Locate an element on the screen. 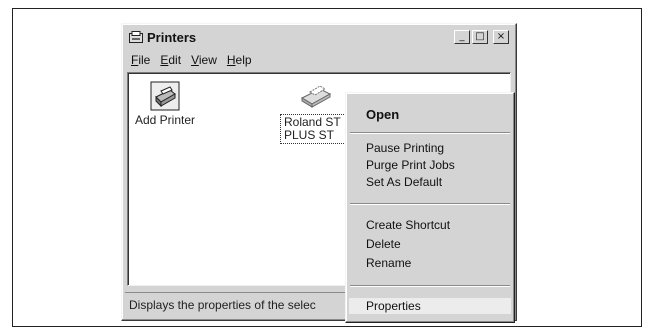 This screenshot has height=331, width=658. add-printer-item: Add Printer is located at coordinates (165, 104).